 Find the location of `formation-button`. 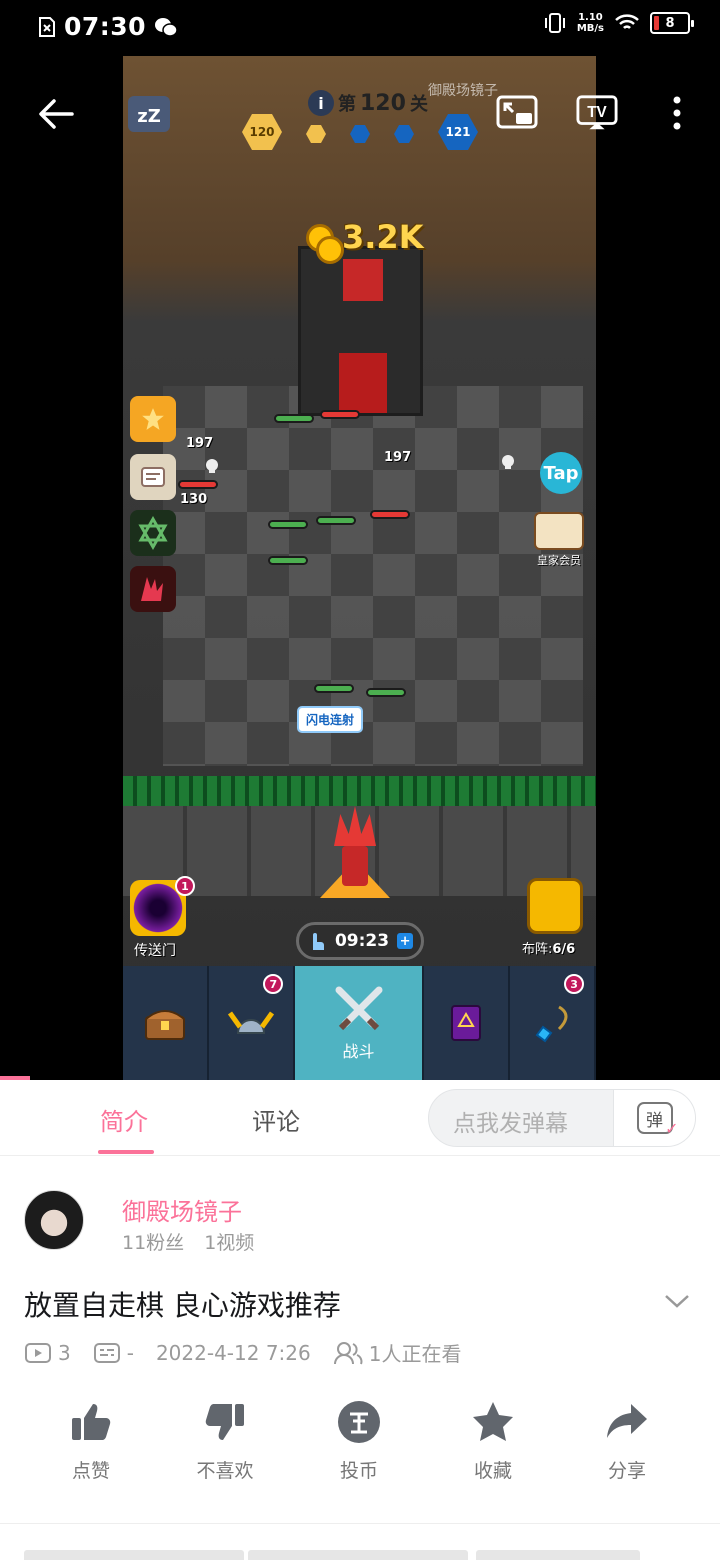

formation-button is located at coordinates (555, 906).